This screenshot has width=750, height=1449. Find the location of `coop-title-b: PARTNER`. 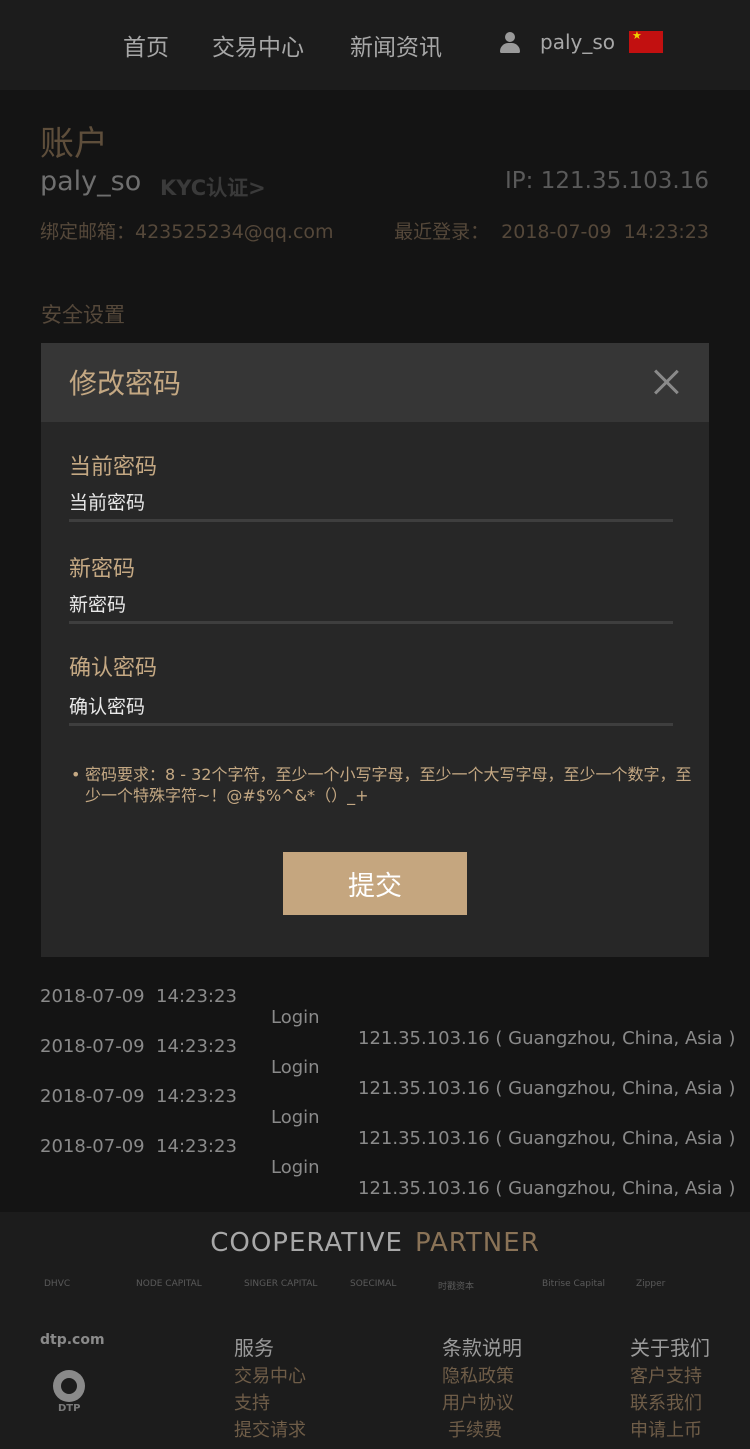

coop-title-b: PARTNER is located at coordinates (477, 1243).